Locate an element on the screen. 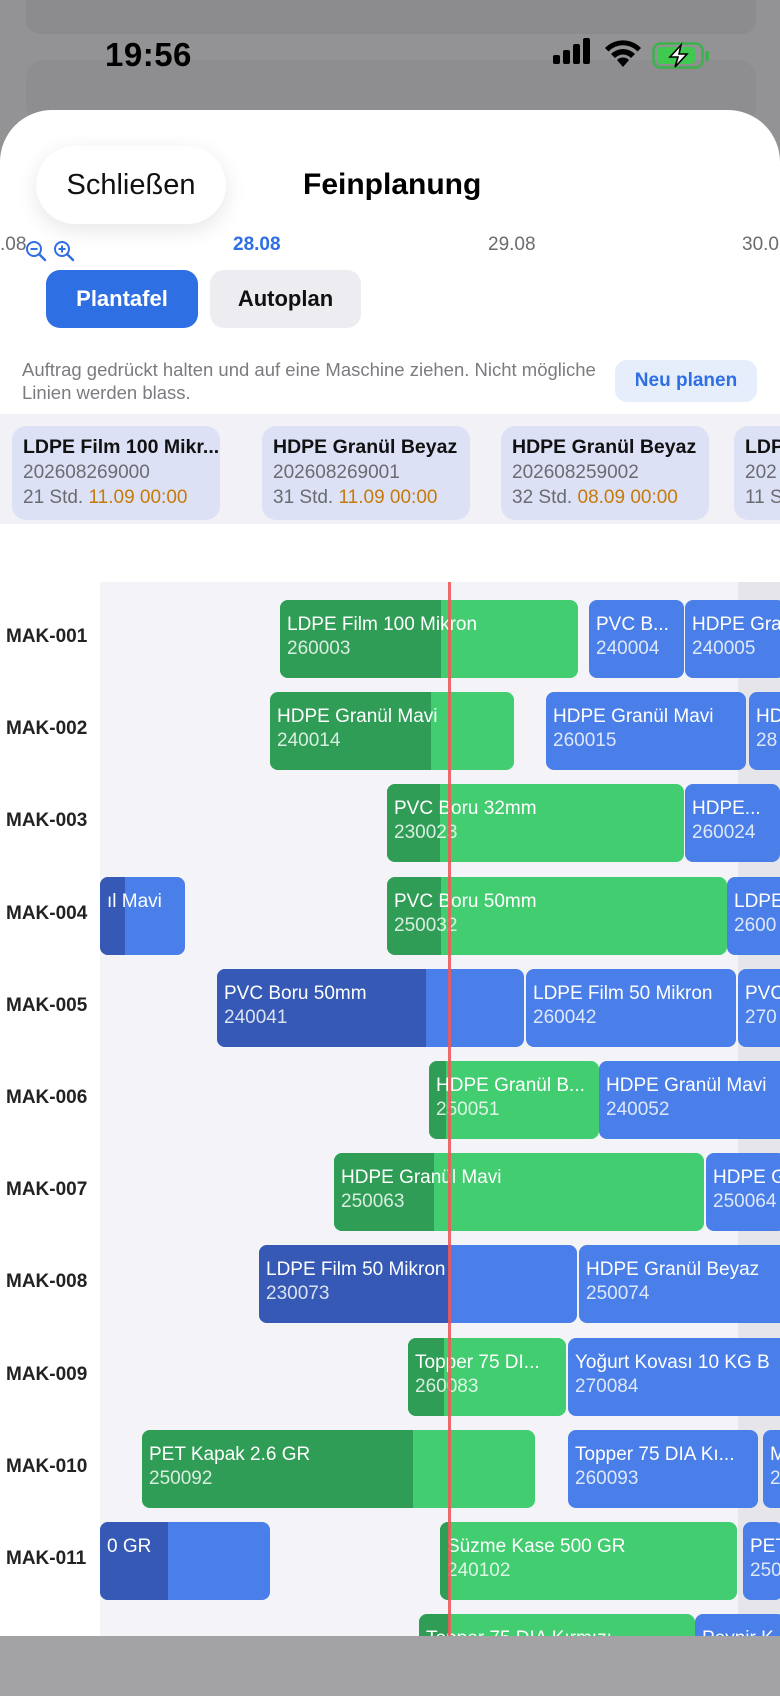 The image size is (780, 1696). replan-button: Neu planen is located at coordinates (686, 381).